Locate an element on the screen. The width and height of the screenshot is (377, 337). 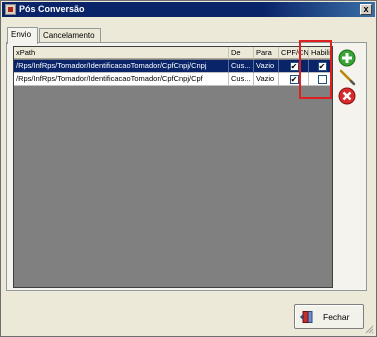
column-header-para: Para is located at coordinates (266, 53).